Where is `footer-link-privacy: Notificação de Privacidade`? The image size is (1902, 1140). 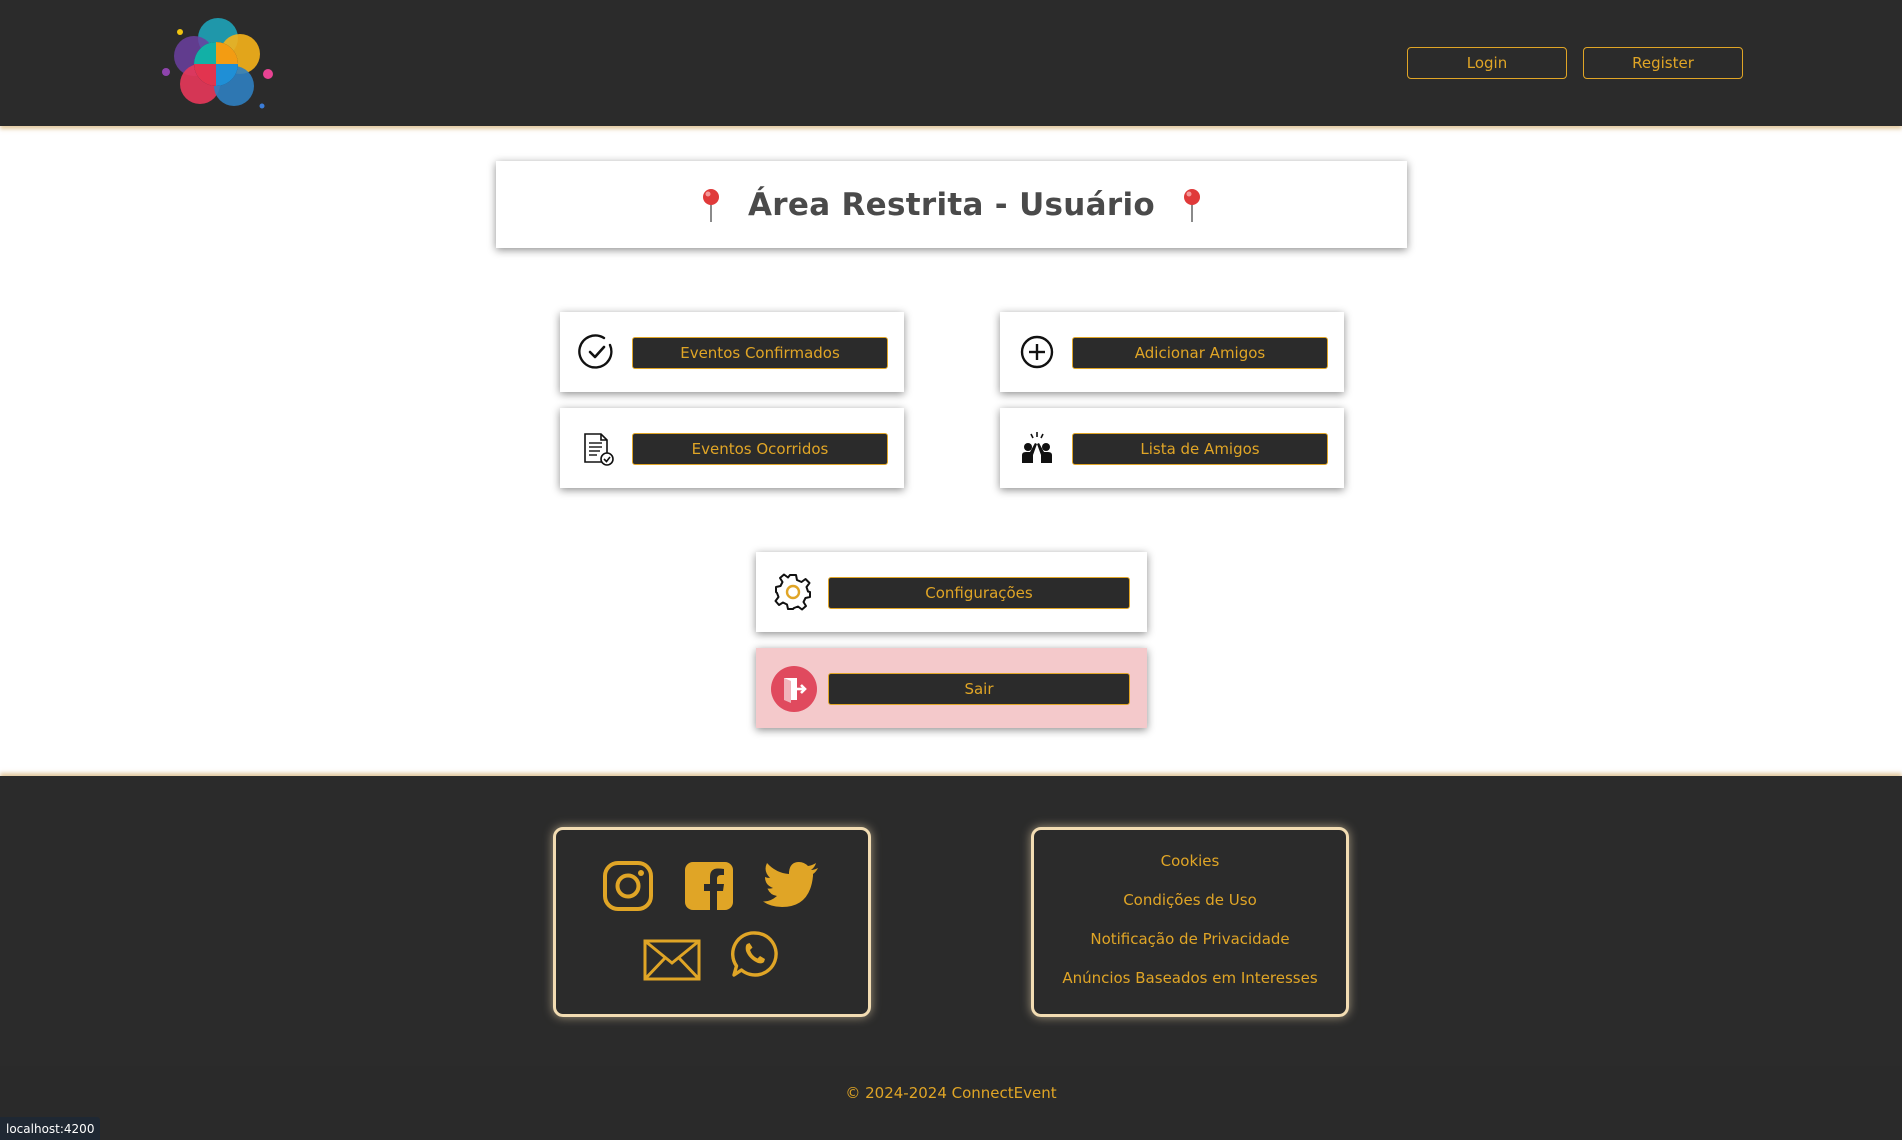
footer-link-privacy: Notificação de Privacidade is located at coordinates (1189, 939).